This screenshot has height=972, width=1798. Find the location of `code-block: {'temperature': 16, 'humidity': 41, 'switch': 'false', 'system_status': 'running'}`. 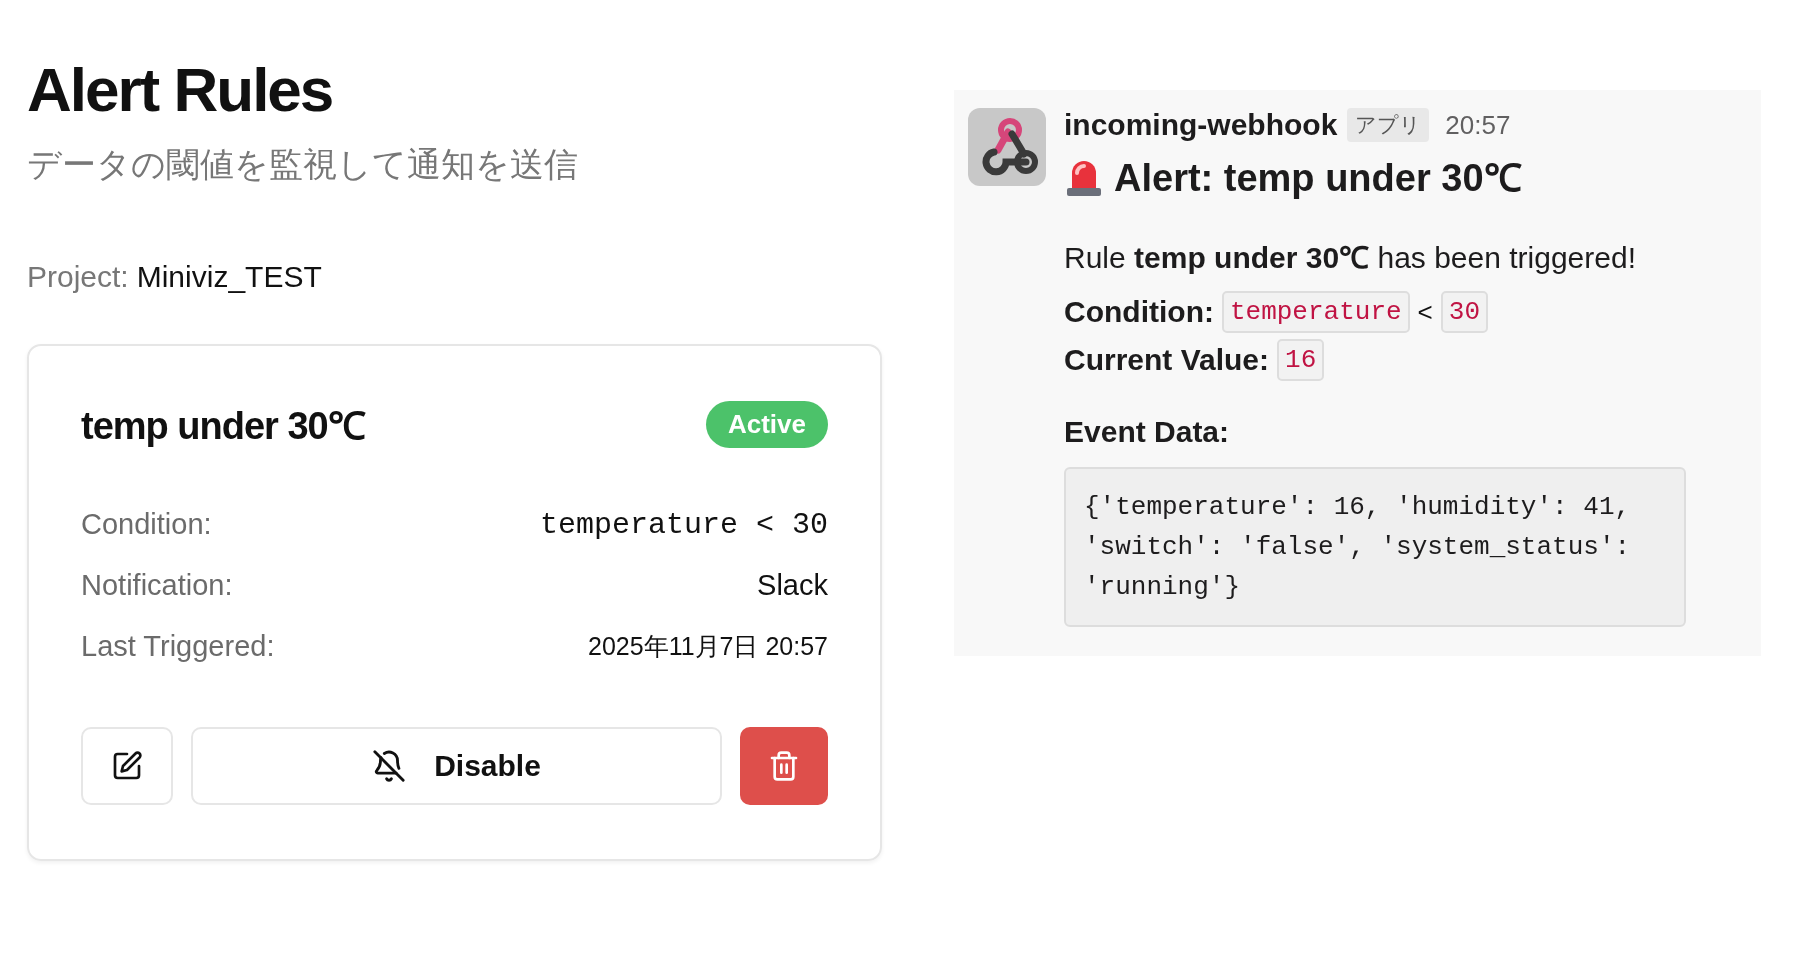

code-block: {'temperature': 16, 'humidity': 41, 'switch': 'false', 'system_status': 'running'} is located at coordinates (1375, 547).